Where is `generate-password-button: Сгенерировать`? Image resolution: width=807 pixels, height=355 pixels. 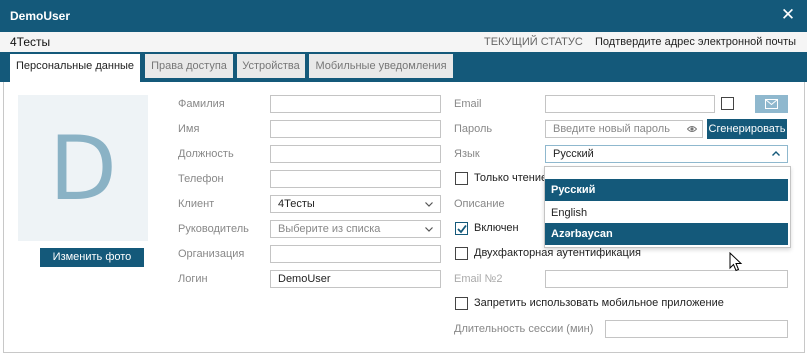
generate-password-button: Сгенерировать is located at coordinates (747, 129).